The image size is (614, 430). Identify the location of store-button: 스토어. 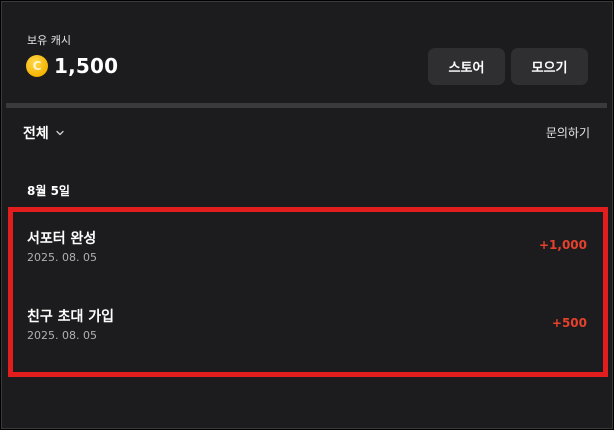
(466, 66).